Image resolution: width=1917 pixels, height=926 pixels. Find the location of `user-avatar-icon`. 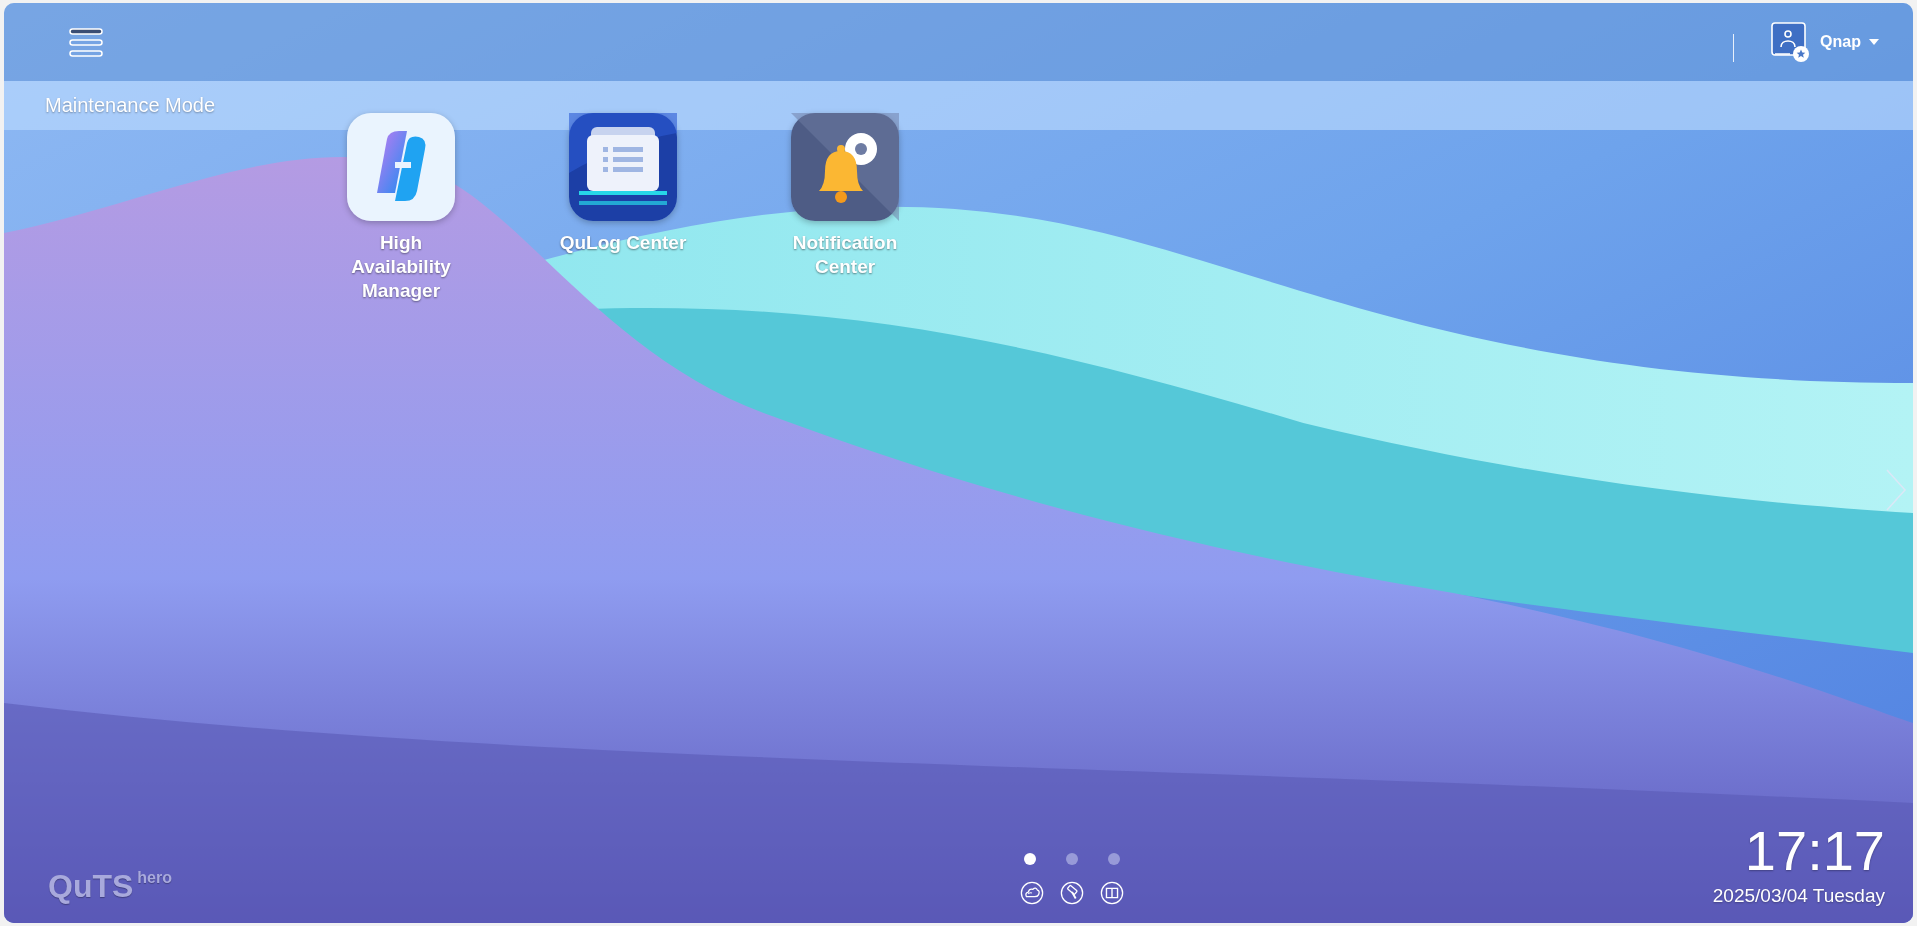

user-avatar-icon is located at coordinates (1790, 42).